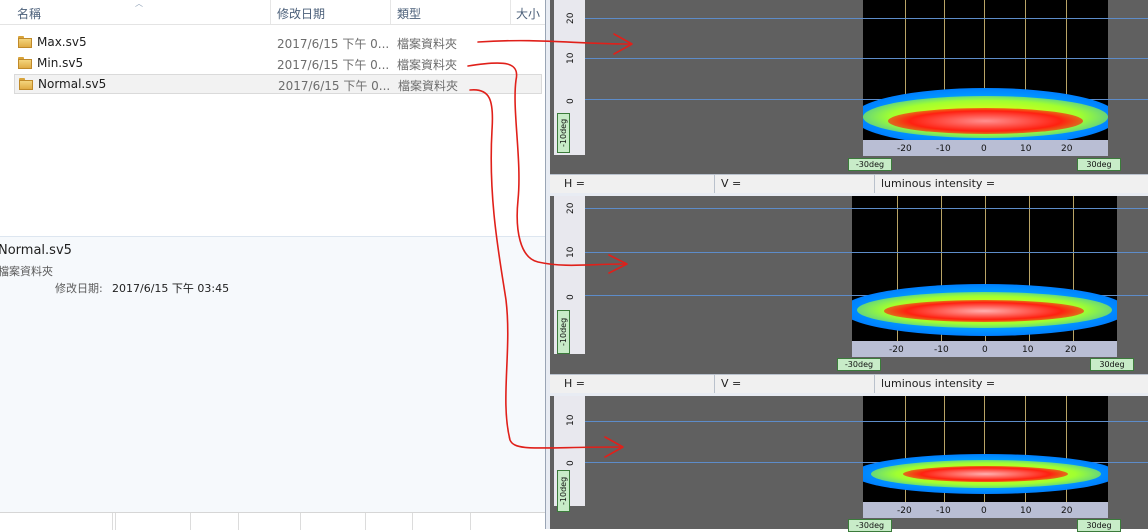  I want to click on plot-window-normal: 10 0 -10deg -20 -10 0 10 20 -30deg 30deg, so click(846, 464).